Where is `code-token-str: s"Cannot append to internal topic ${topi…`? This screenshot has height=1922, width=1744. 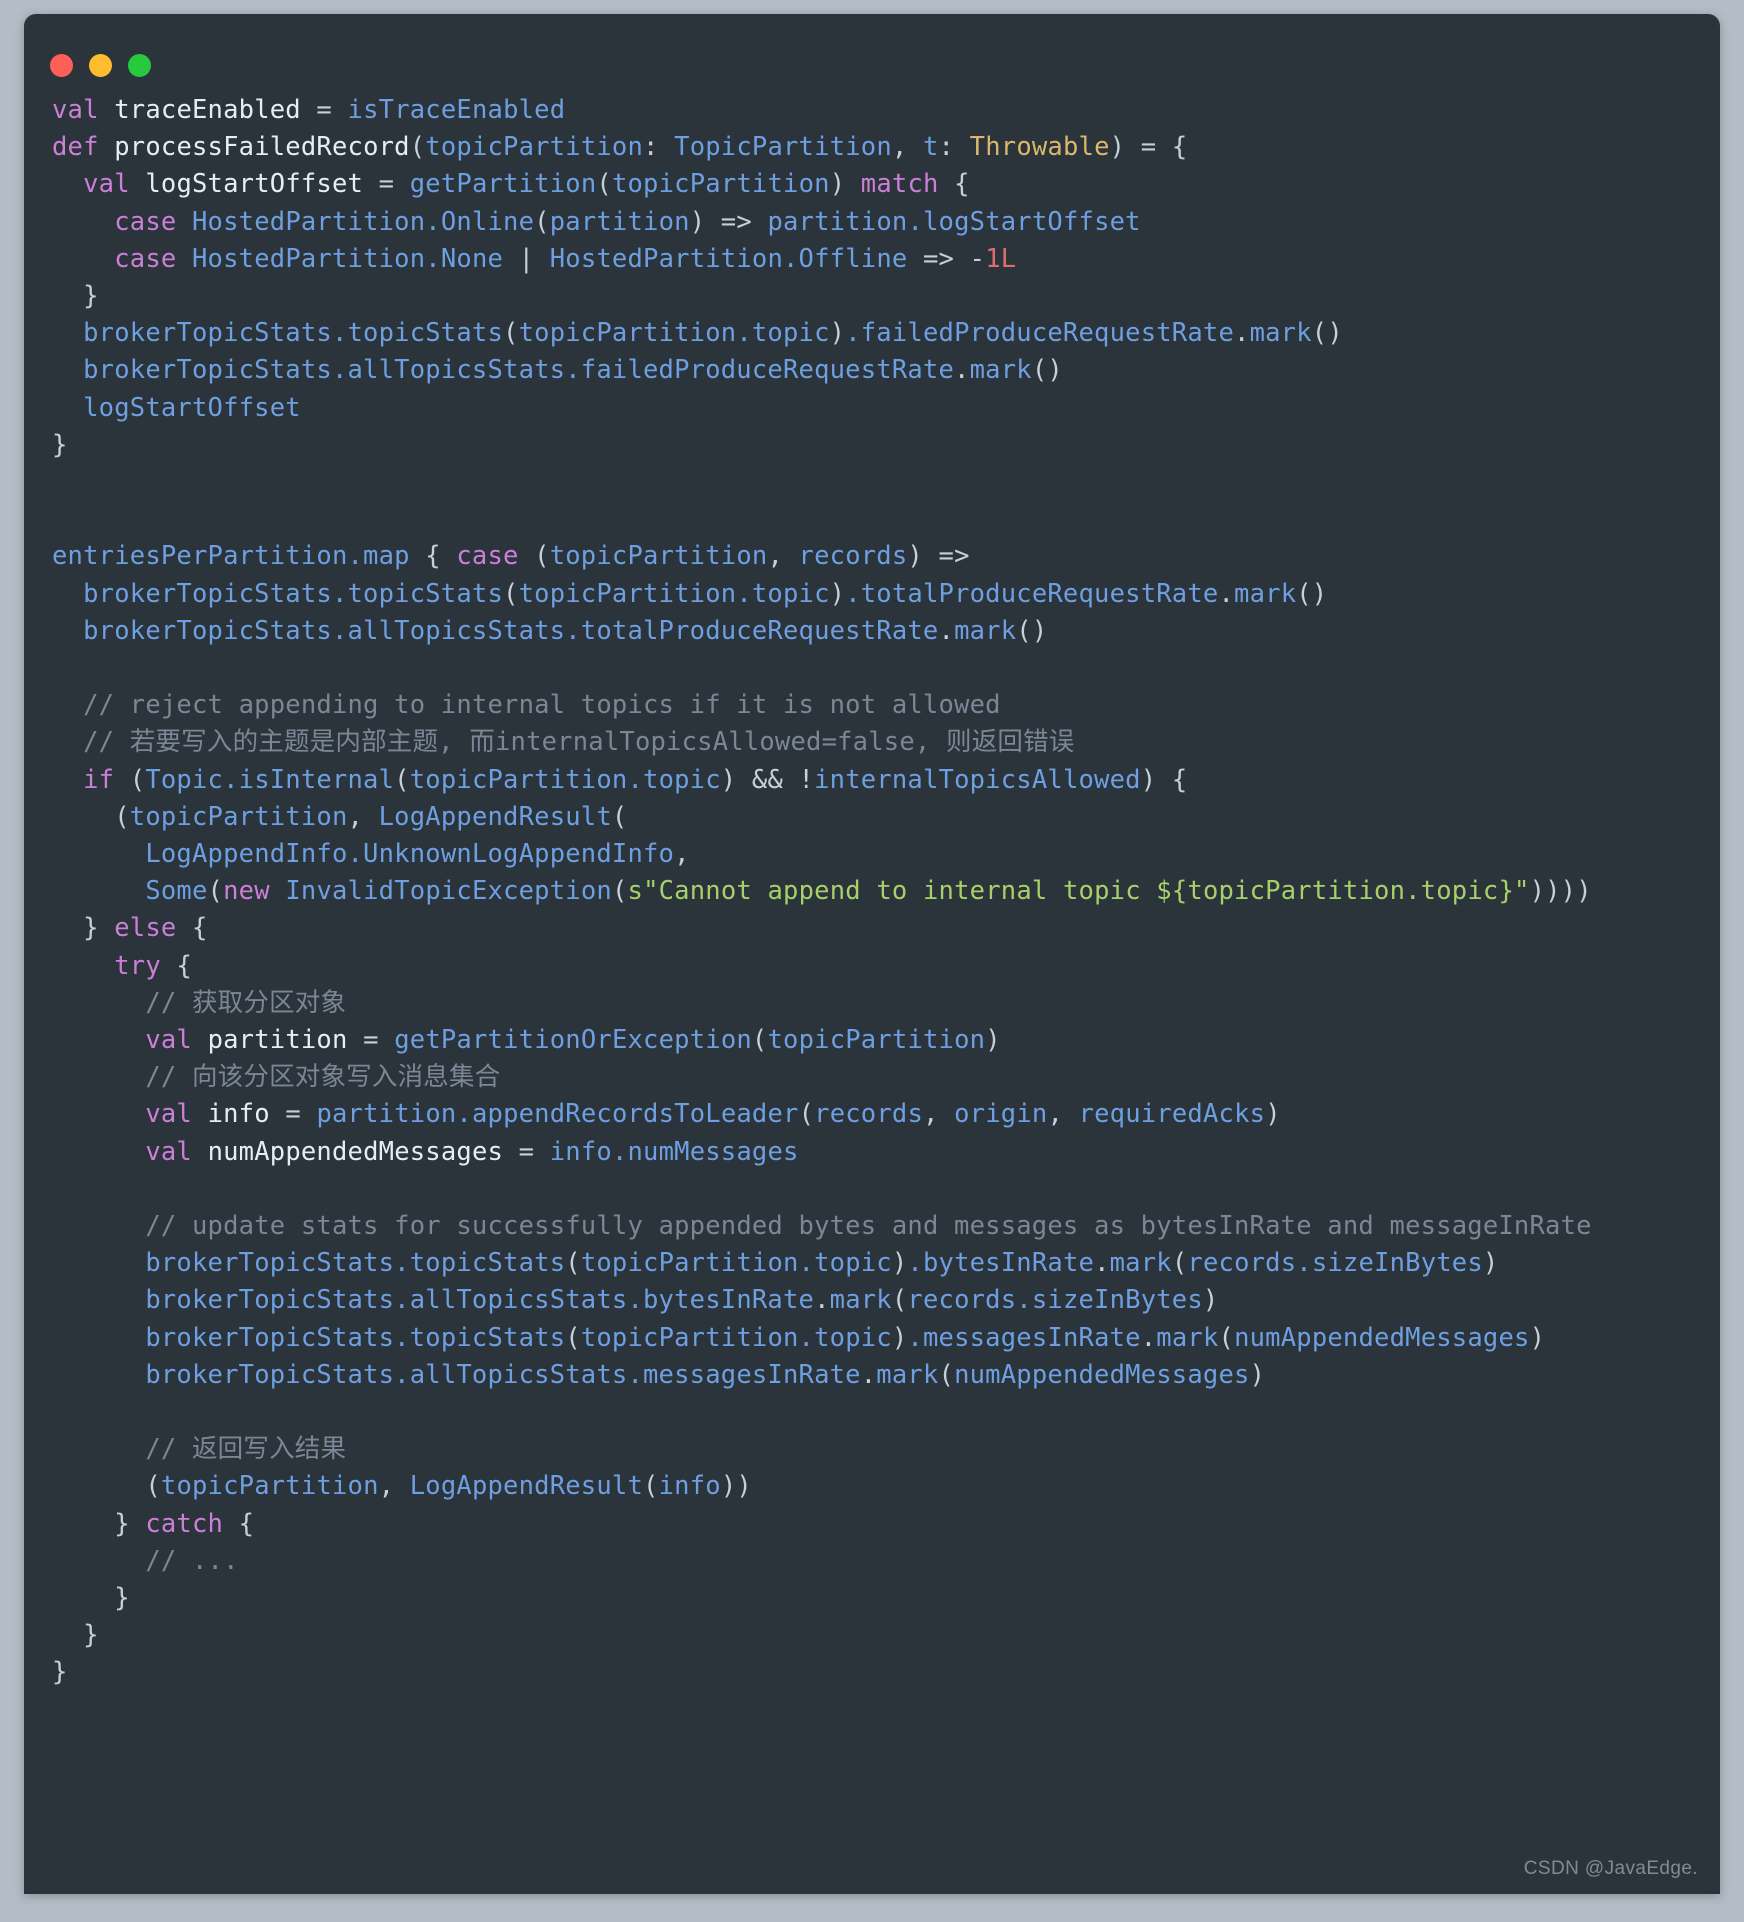
code-token-str: s"Cannot append to internal topic ${topi… is located at coordinates (1078, 891).